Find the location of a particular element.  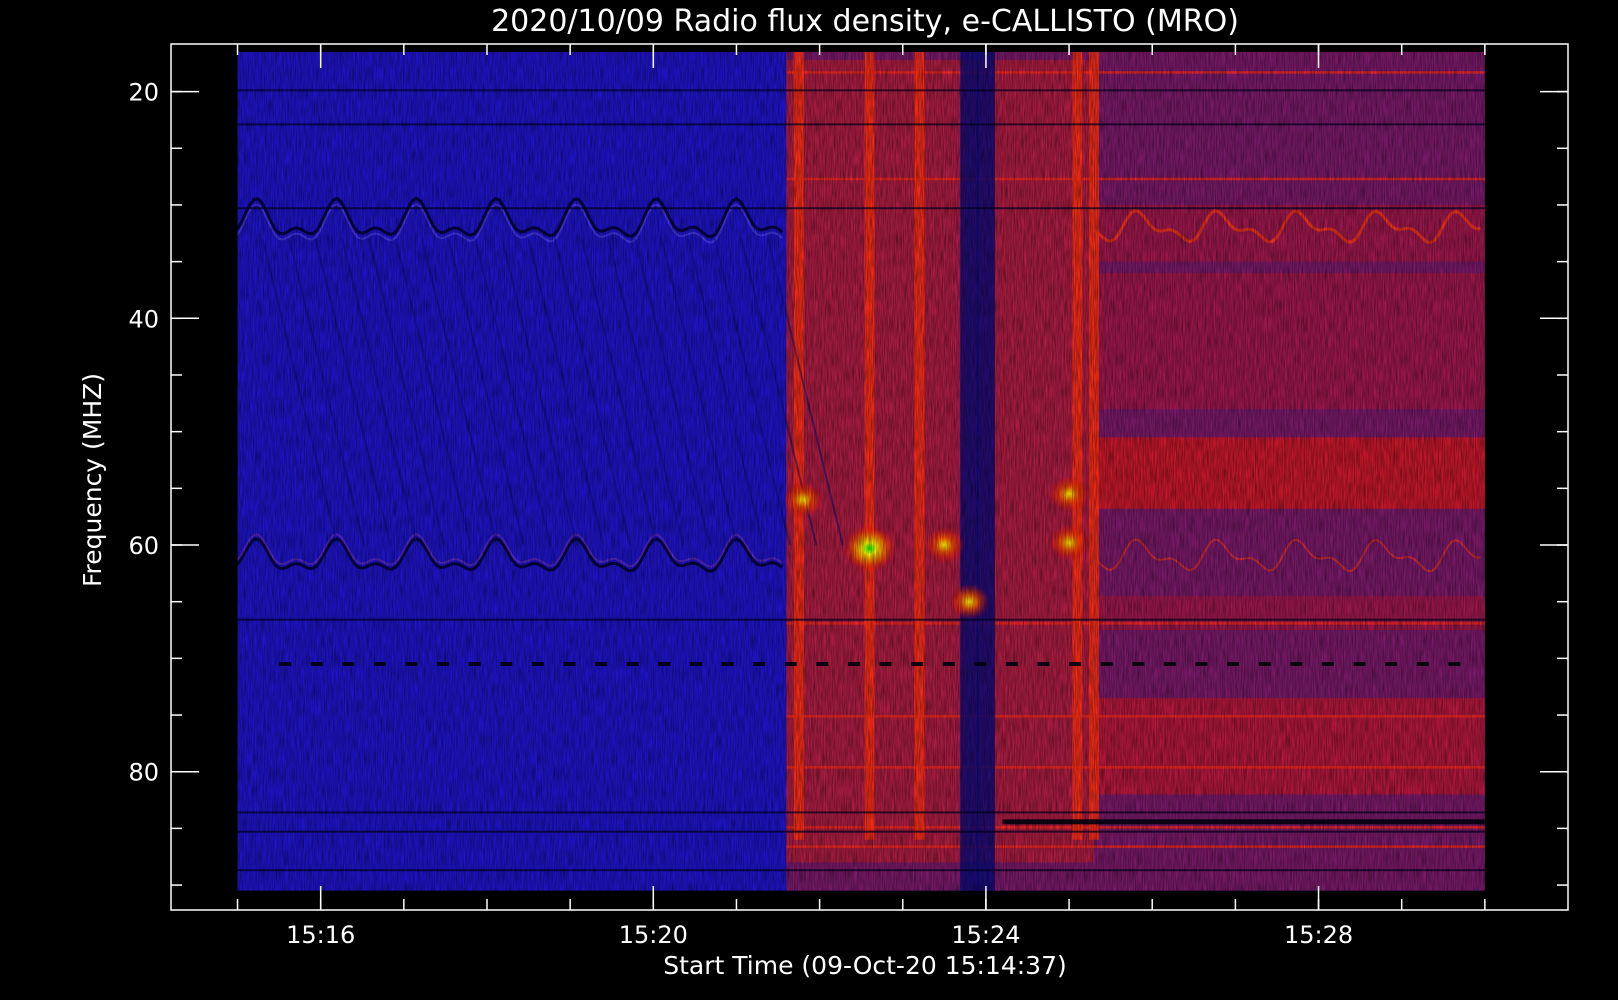

x-tick-label: 15:16 is located at coordinates (320, 935).